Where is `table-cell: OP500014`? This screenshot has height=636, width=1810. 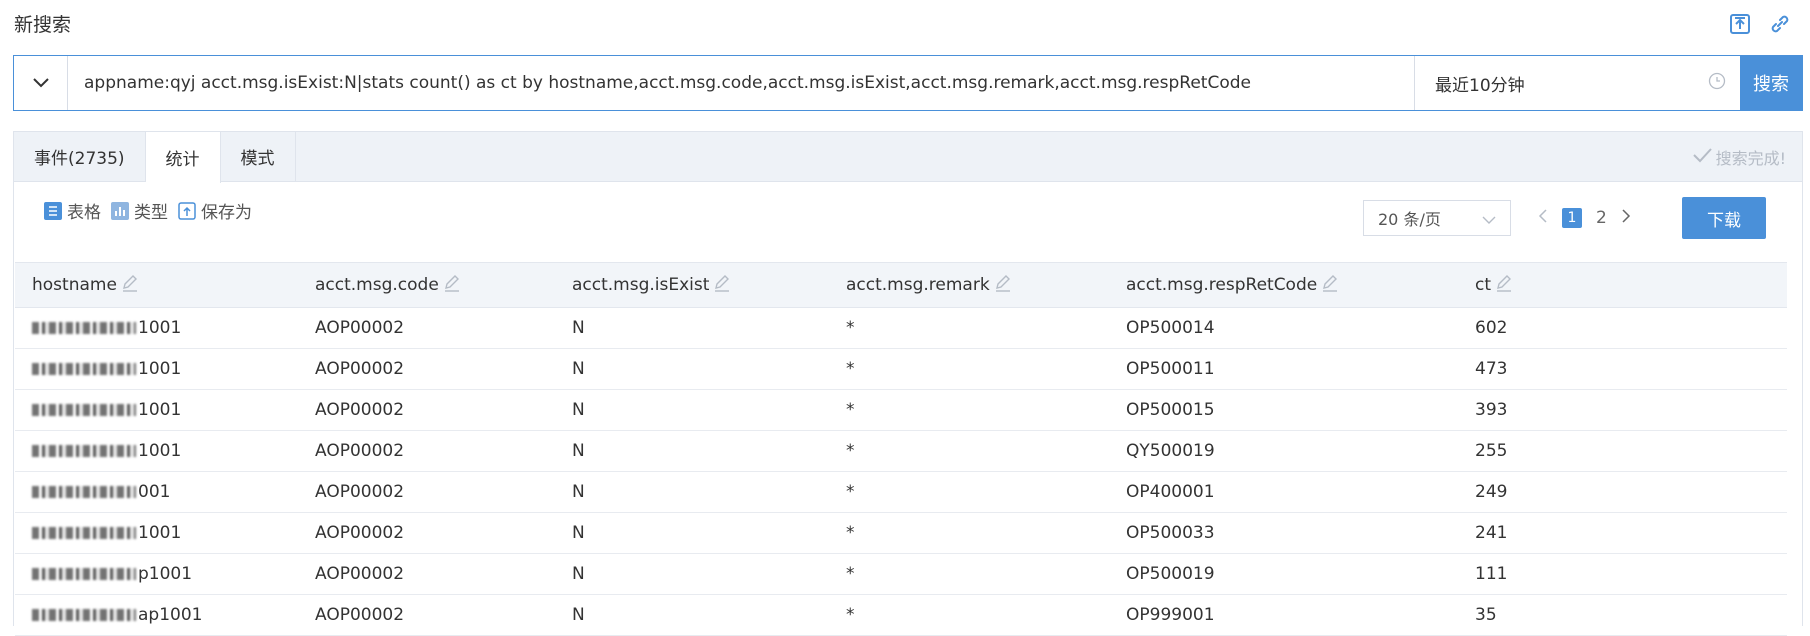 table-cell: OP500014 is located at coordinates (1283, 328).